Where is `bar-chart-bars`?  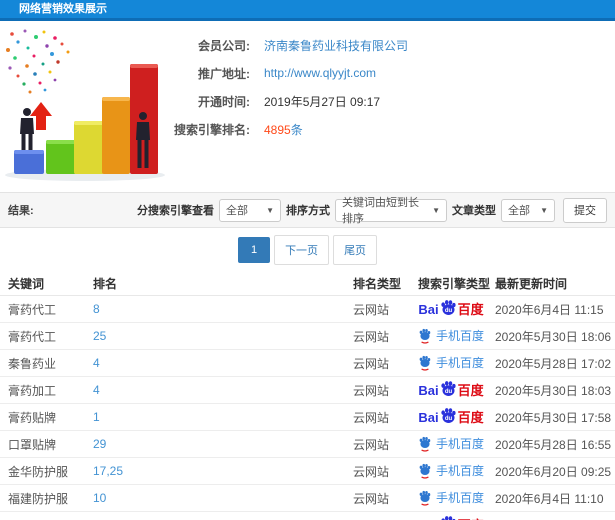
bar-chart-bars is located at coordinates (86, 119).